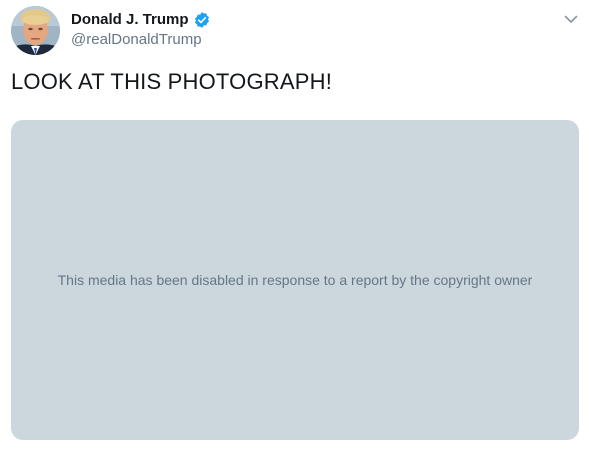 The height and width of the screenshot is (454, 589). I want to click on name-row: Donald J. Trump, so click(141, 20).